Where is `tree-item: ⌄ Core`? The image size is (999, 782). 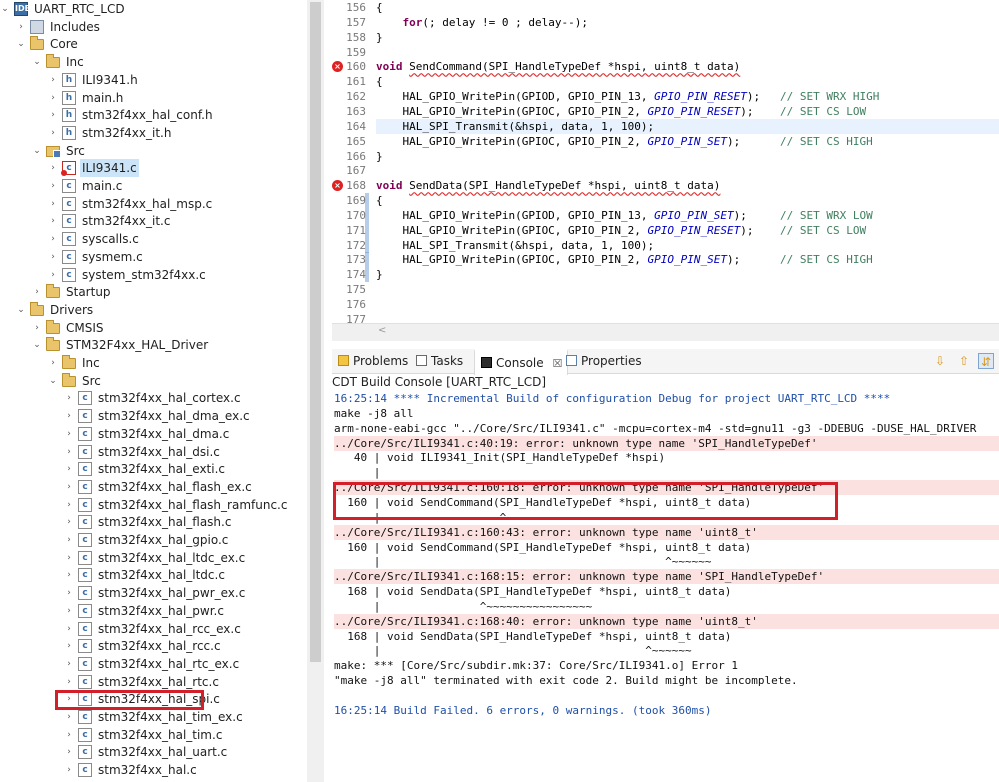
tree-item: ⌄ Core is located at coordinates (150, 44).